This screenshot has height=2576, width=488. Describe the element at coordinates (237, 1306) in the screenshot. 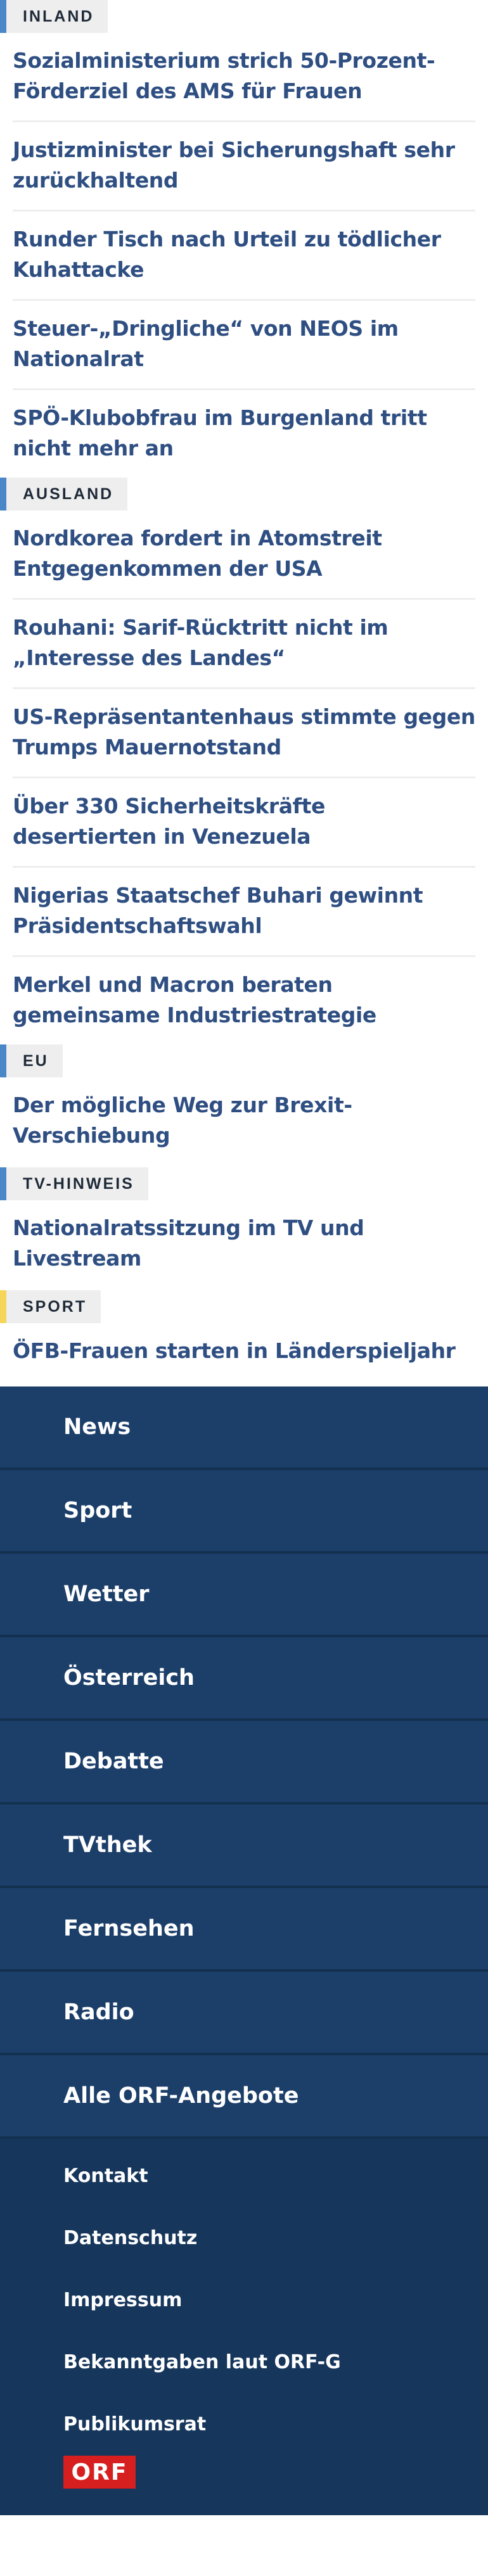

I see `section-header-sport: SPORT` at that location.